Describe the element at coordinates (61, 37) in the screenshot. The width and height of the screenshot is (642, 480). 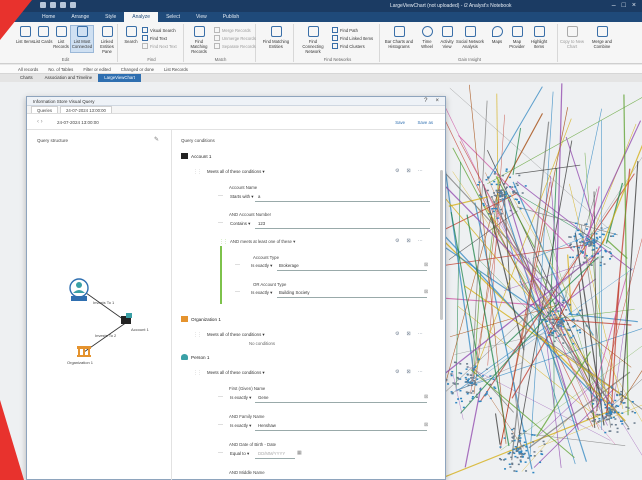
I see `list-records-button: List Records` at that location.